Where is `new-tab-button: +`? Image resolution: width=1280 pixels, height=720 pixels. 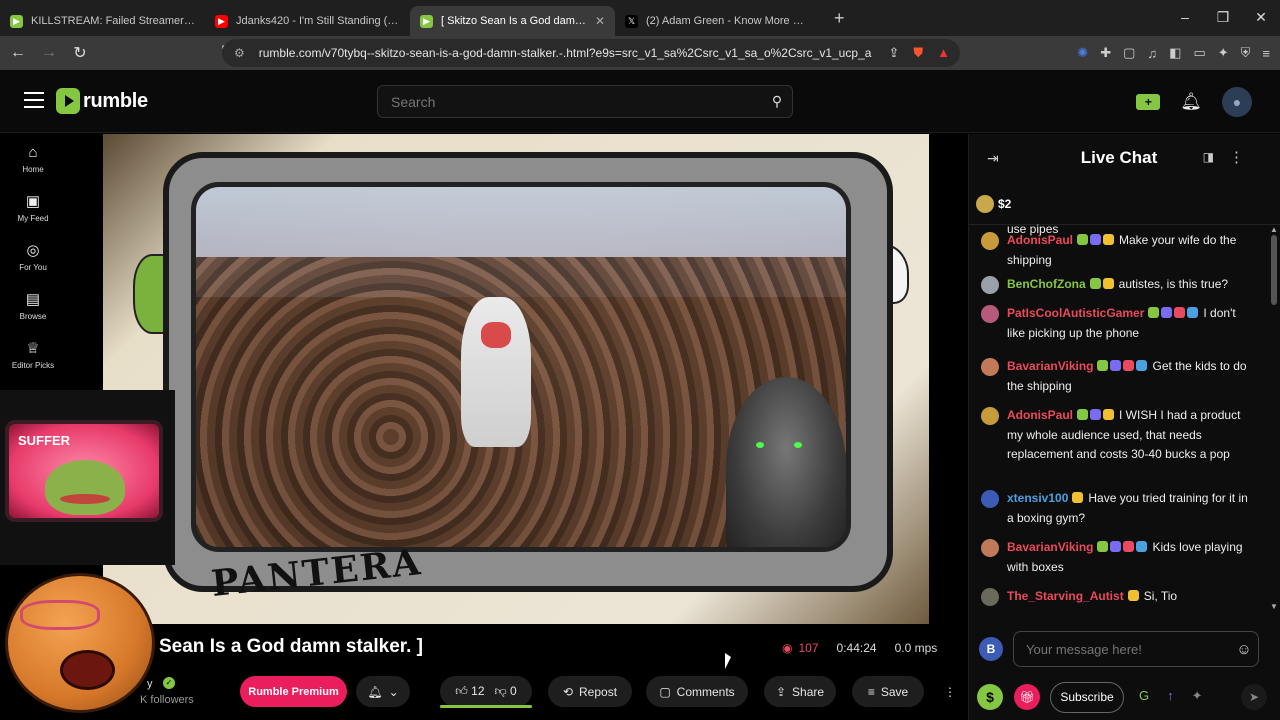 new-tab-button: + is located at coordinates (839, 18).